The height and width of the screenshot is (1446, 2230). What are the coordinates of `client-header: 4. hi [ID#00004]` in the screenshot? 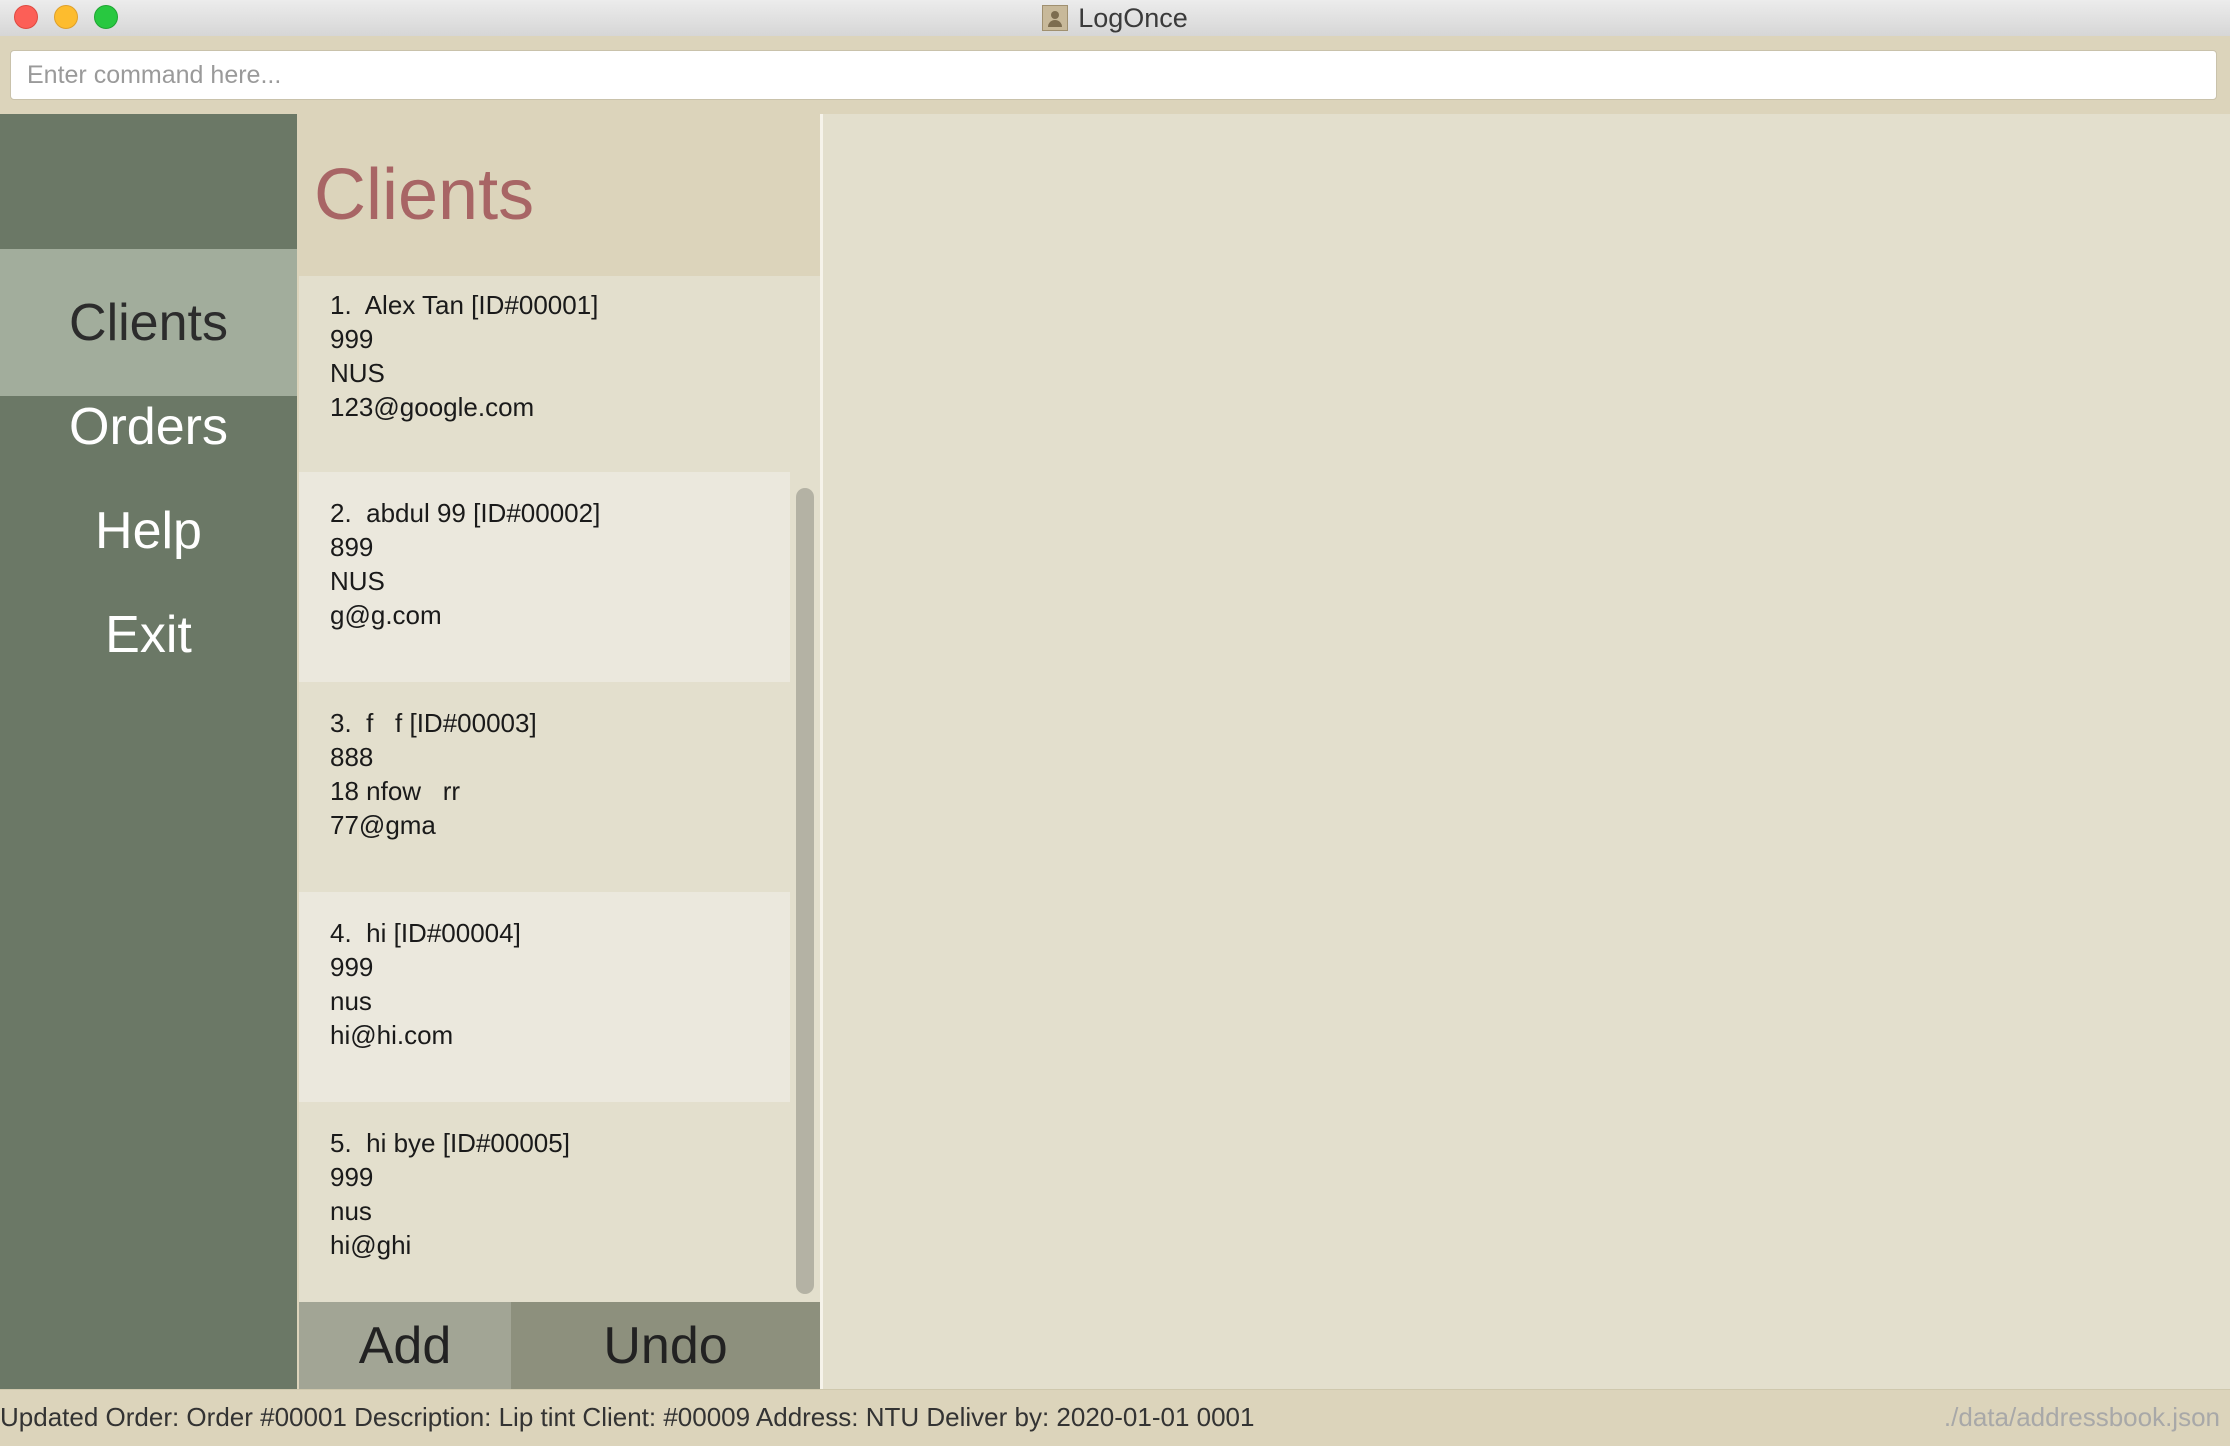 It's located at (425, 933).